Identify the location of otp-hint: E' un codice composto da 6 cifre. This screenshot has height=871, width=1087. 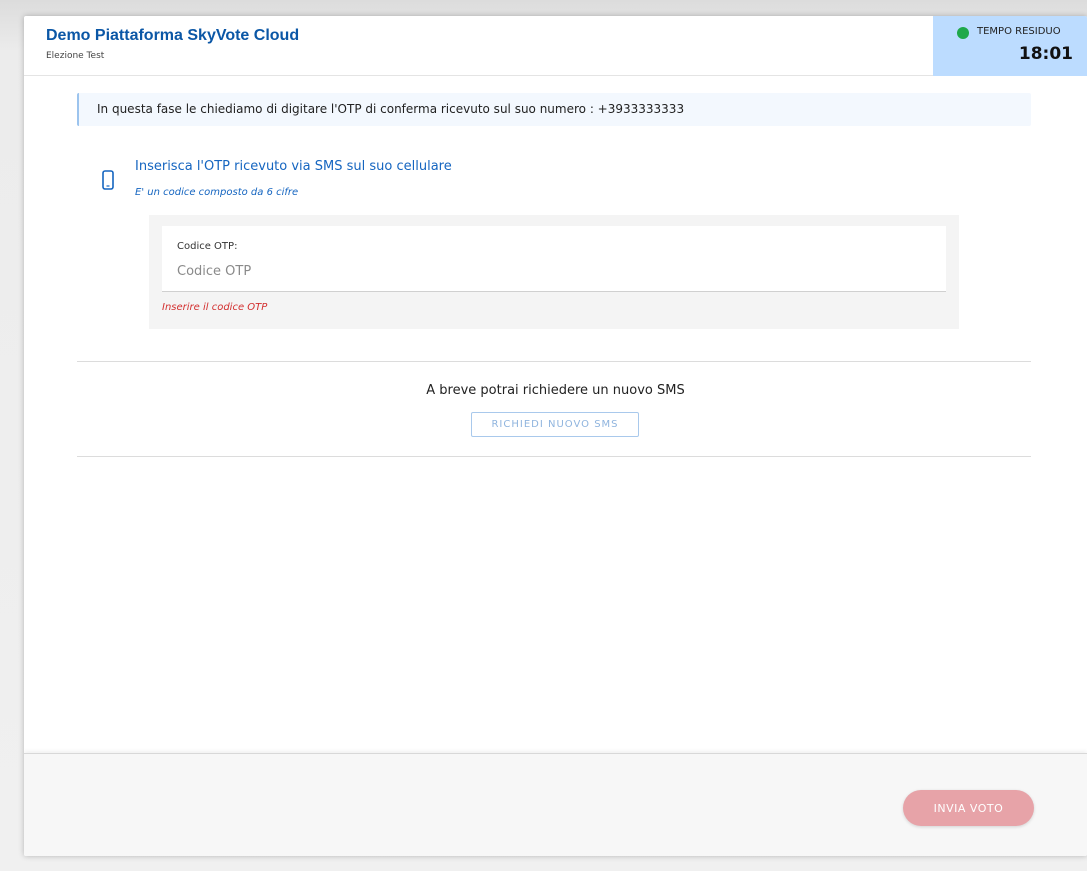
(217, 192).